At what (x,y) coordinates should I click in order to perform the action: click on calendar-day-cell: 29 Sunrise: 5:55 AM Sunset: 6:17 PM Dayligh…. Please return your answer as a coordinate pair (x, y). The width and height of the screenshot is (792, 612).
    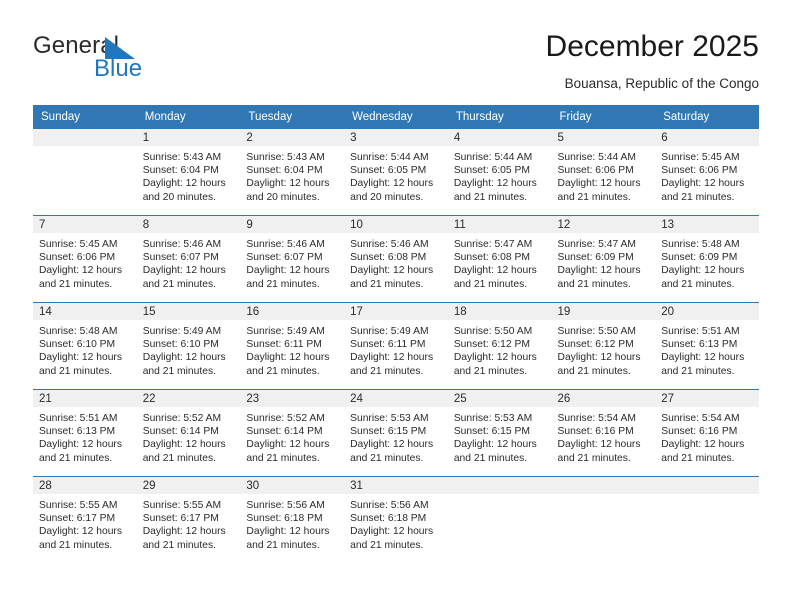
    Looking at the image, I should click on (188, 519).